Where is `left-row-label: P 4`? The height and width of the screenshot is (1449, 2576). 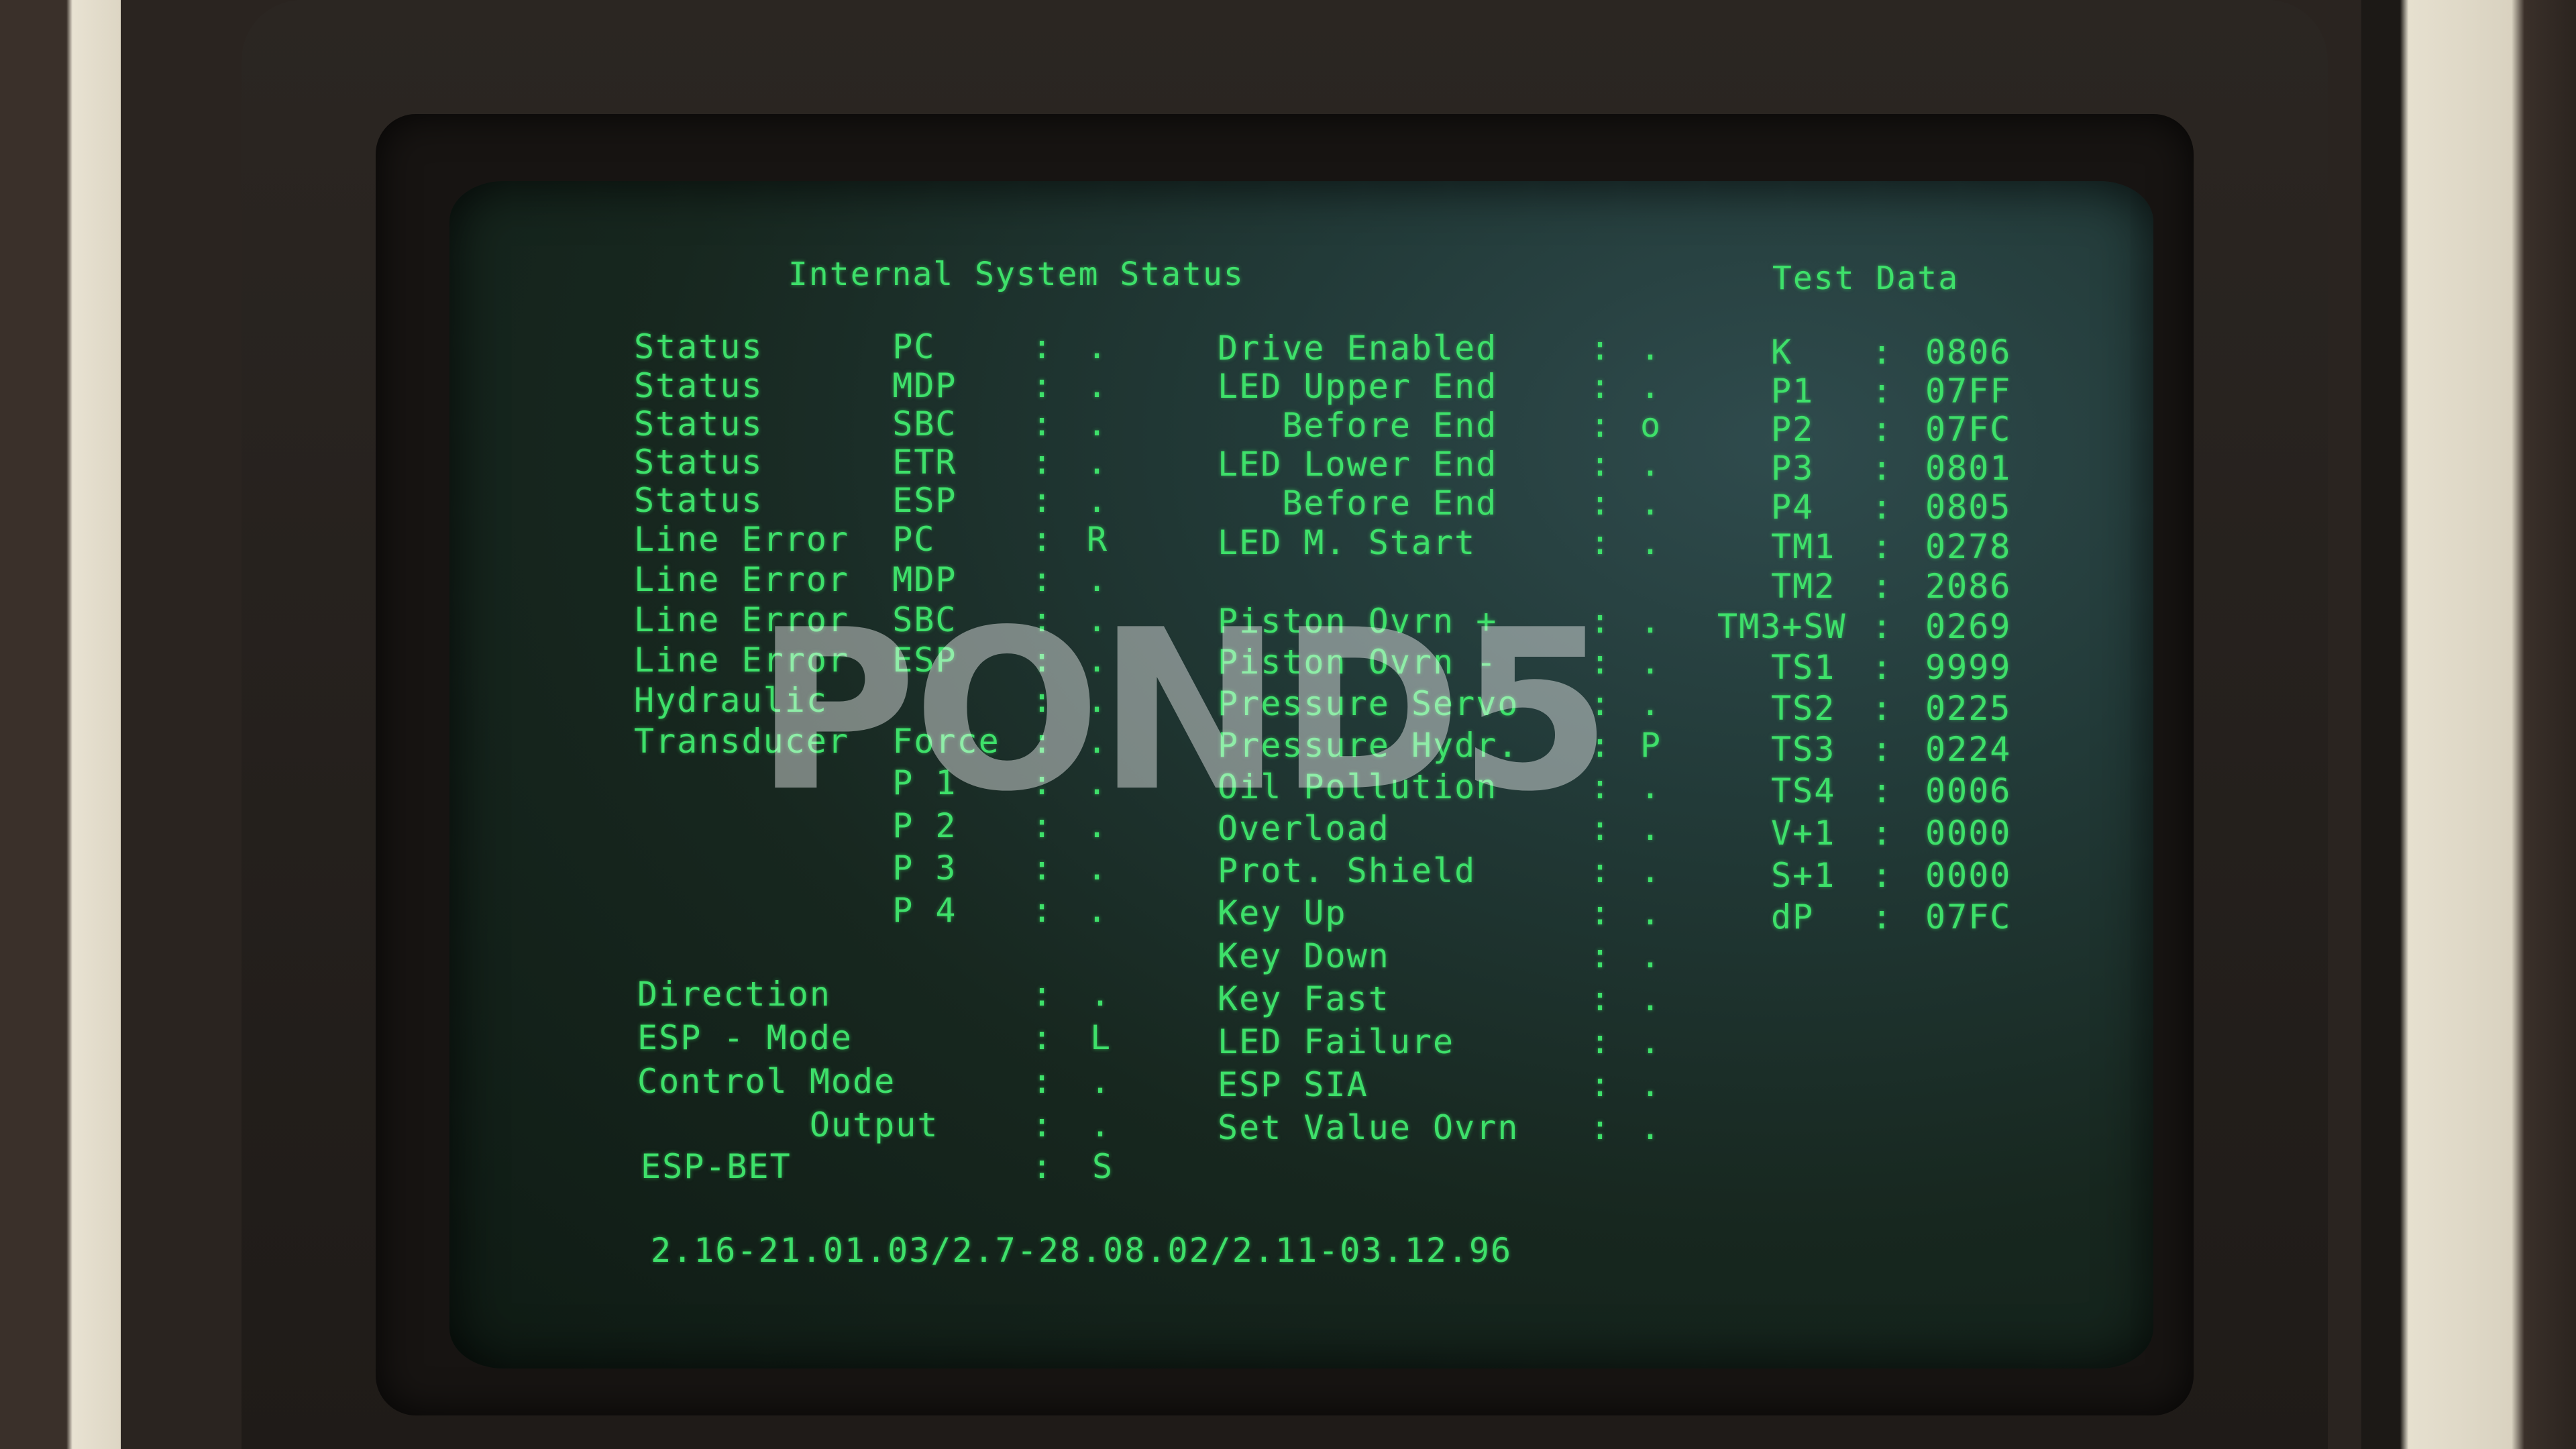
left-row-label: P 4 is located at coordinates (795, 910).